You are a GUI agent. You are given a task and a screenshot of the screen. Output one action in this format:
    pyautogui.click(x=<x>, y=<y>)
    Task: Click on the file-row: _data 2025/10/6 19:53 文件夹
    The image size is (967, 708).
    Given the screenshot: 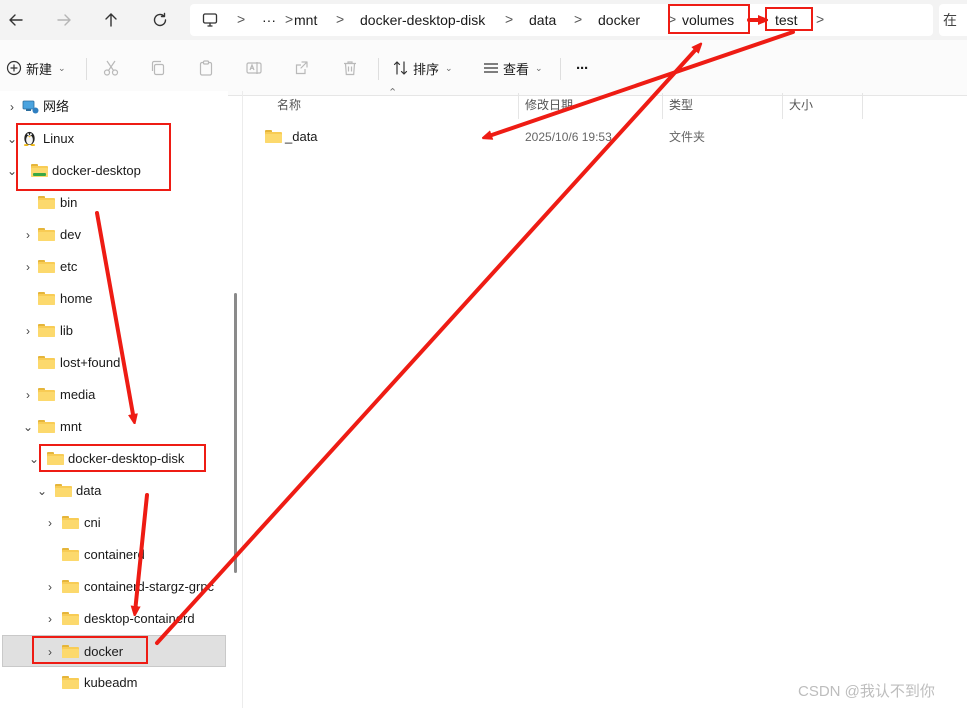 What is the action you would take?
    pyautogui.click(x=563, y=138)
    